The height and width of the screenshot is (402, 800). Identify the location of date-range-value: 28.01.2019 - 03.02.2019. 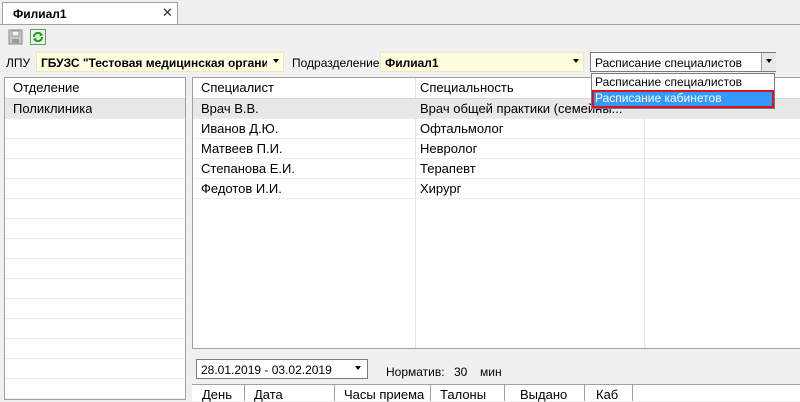
(266, 370).